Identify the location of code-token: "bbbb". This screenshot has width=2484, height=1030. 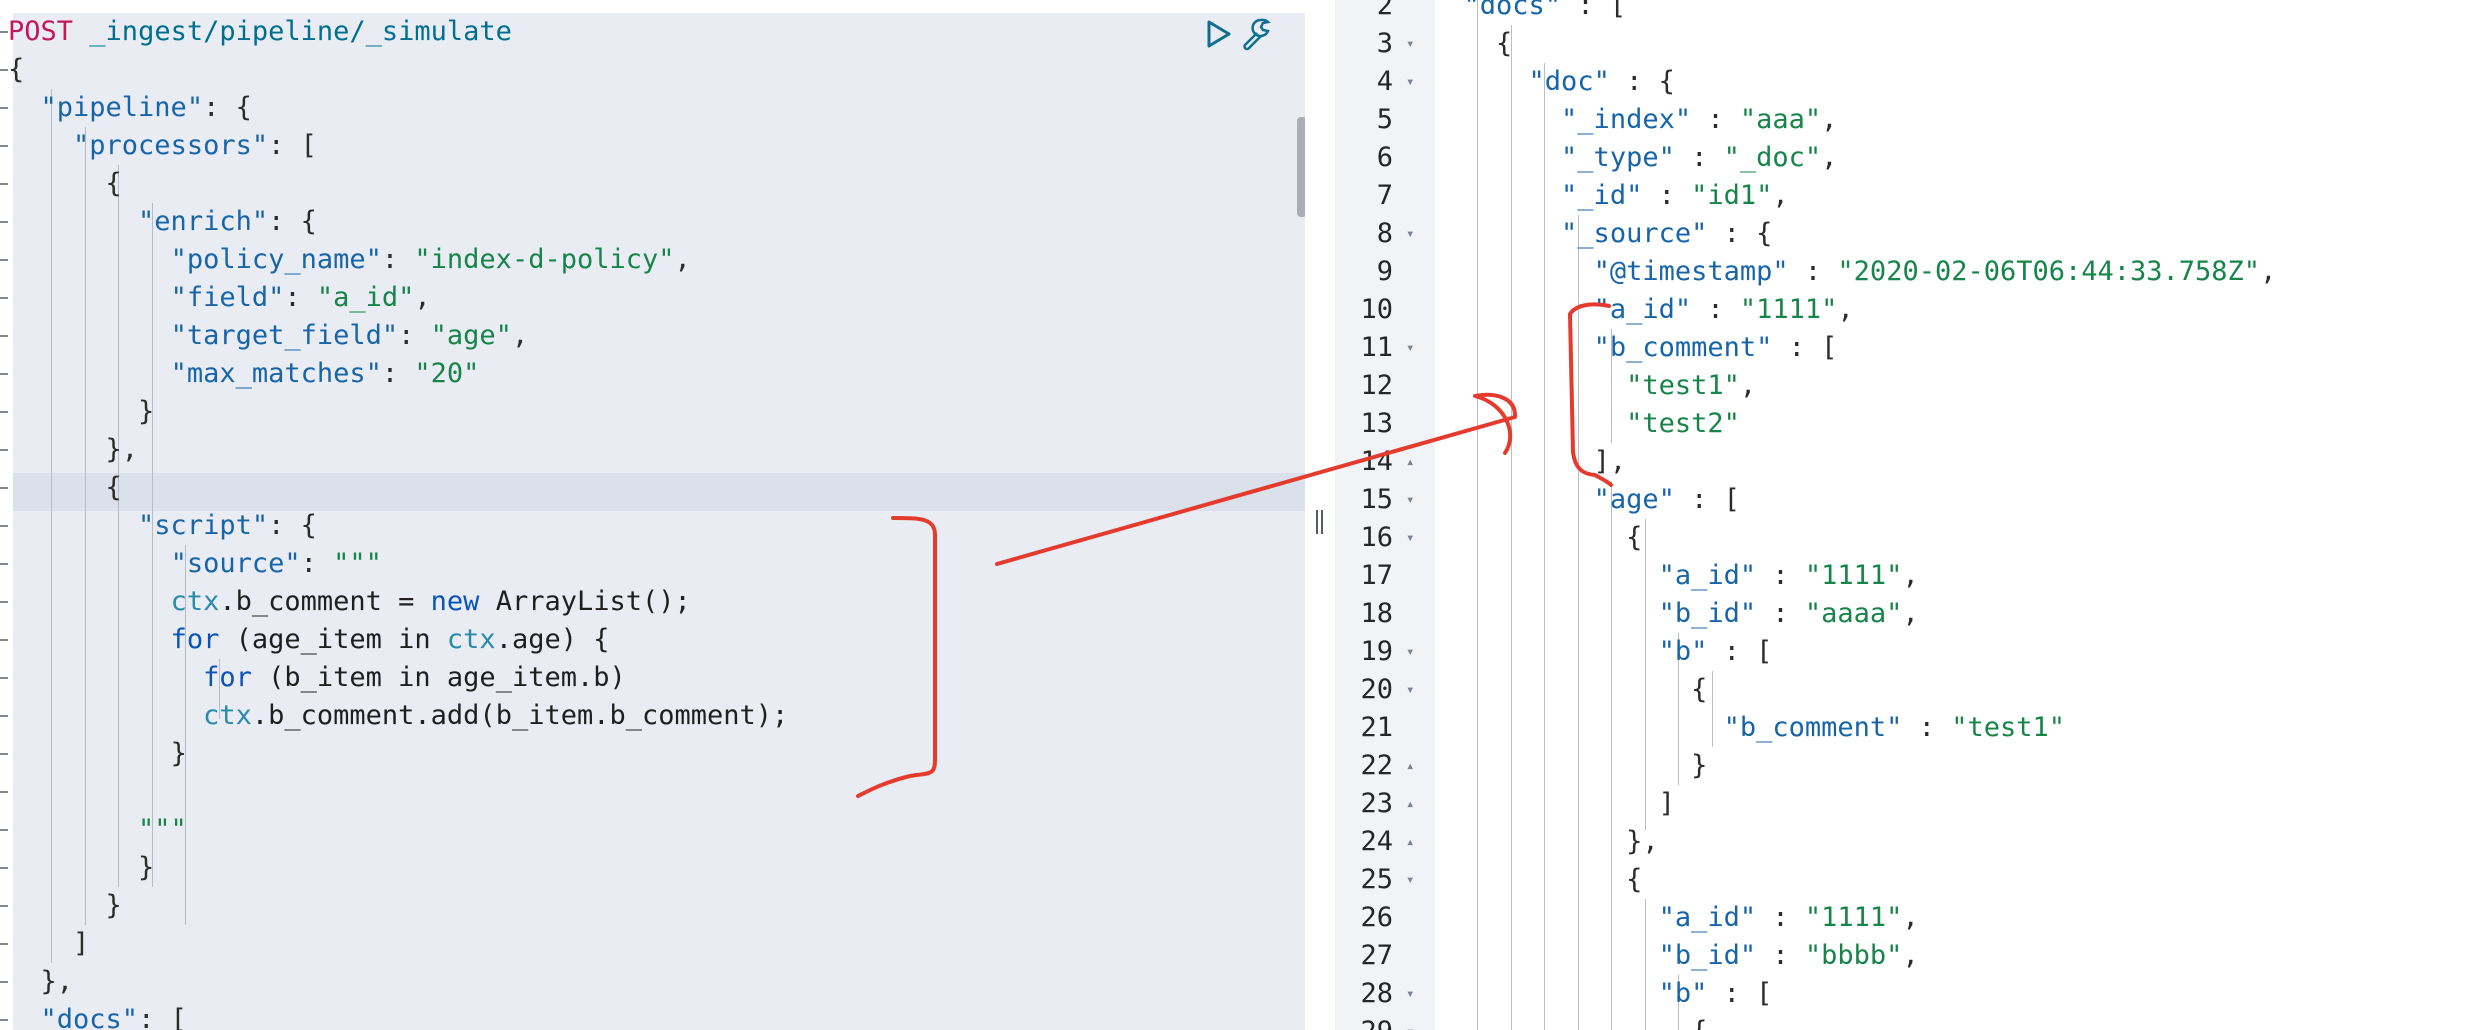
(1853, 955).